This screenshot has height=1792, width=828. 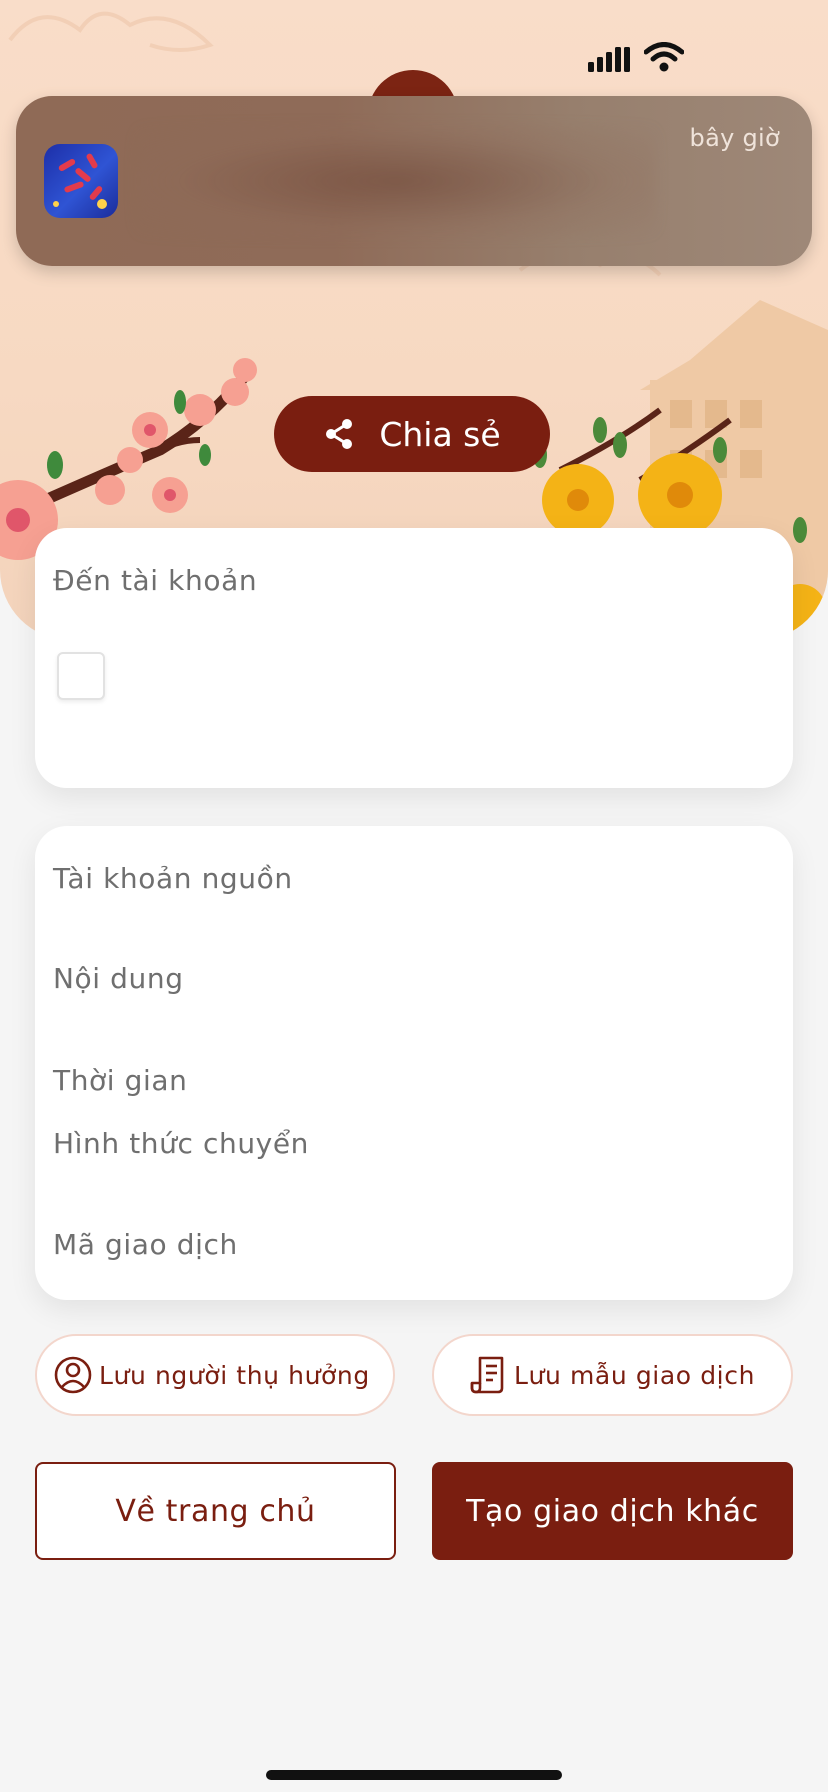 What do you see at coordinates (440, 434) in the screenshot?
I see `share-label: Chia sẻ` at bounding box center [440, 434].